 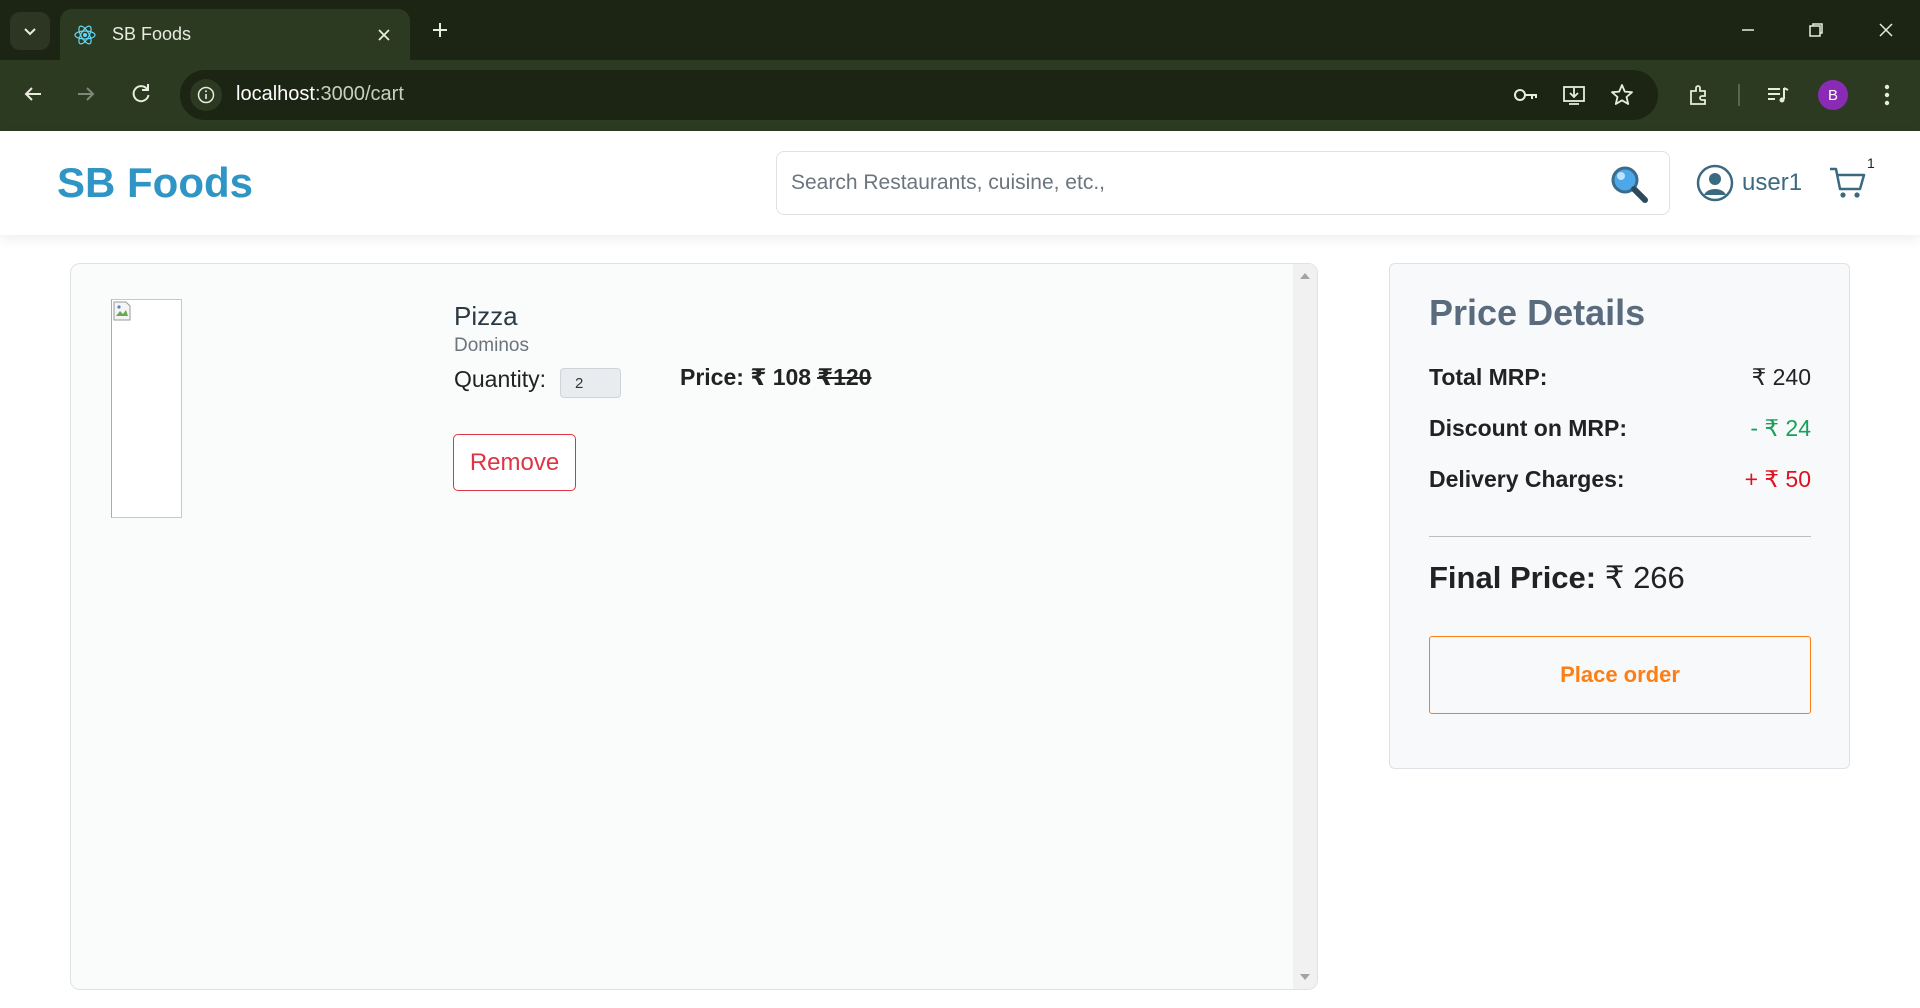 I want to click on tab-search-button, so click(x=30, y=31).